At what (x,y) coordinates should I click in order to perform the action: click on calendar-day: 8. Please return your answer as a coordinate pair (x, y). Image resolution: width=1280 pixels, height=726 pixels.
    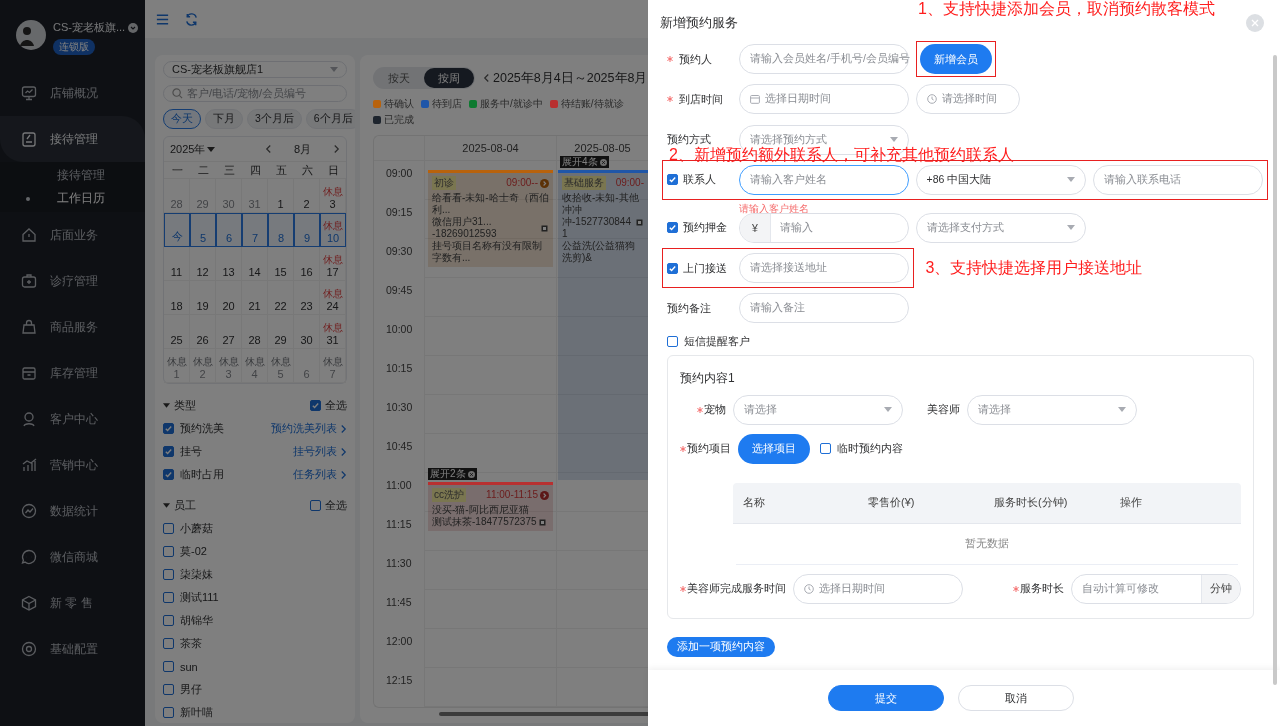
    Looking at the image, I should click on (281, 230).